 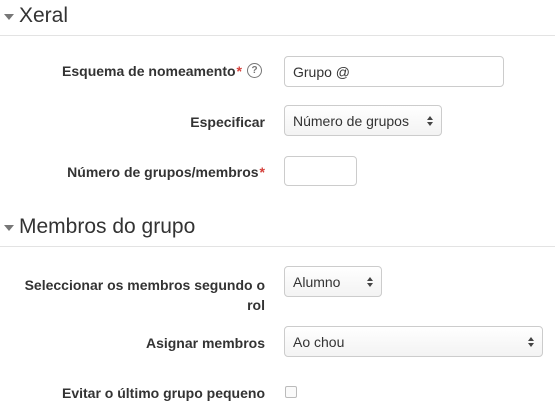 I want to click on section-title: Membros do grupo, so click(x=107, y=226).